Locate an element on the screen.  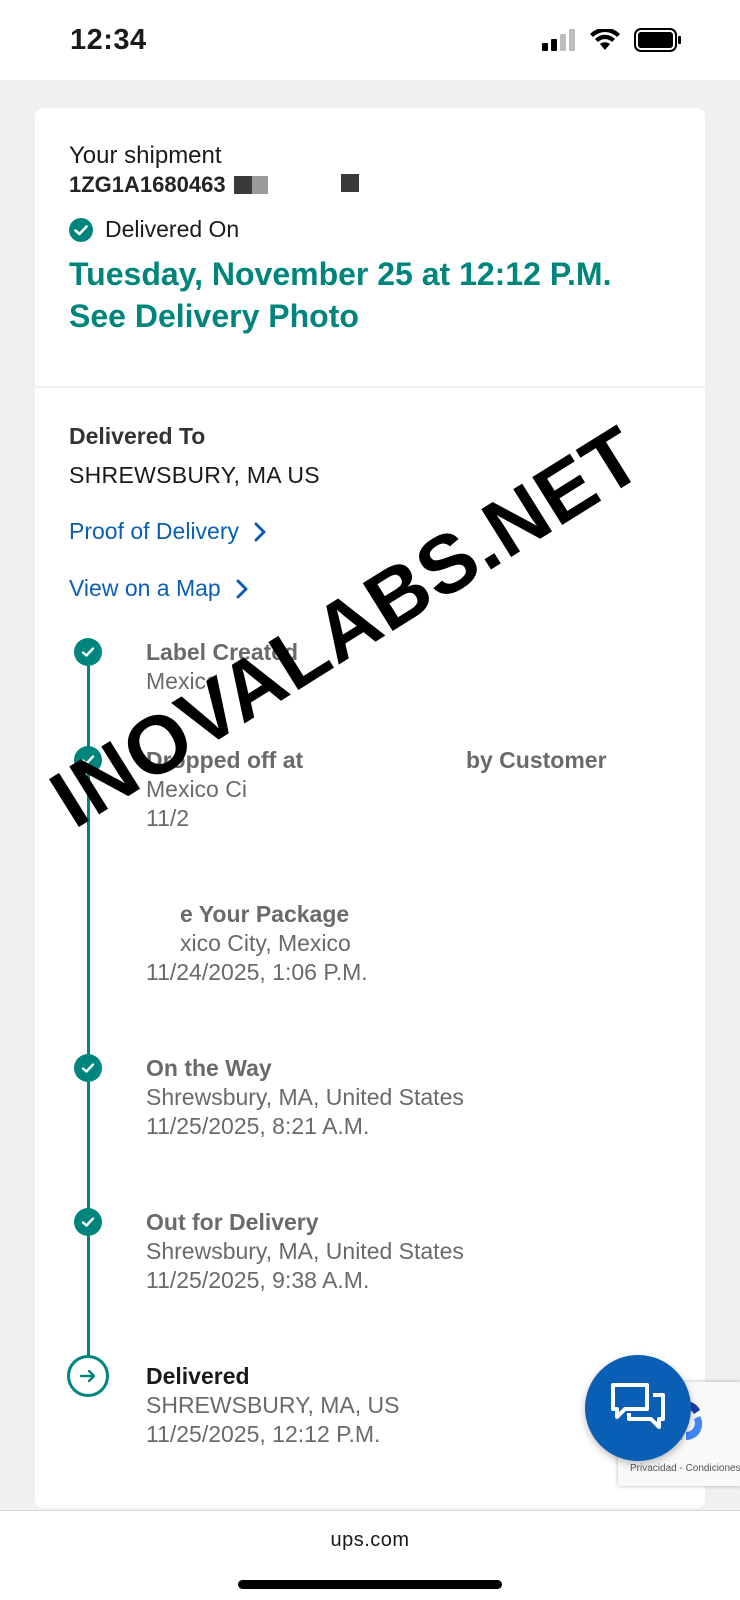
timeline-event-location: SHREWSBURY, MA, US is located at coordinates (273, 1405).